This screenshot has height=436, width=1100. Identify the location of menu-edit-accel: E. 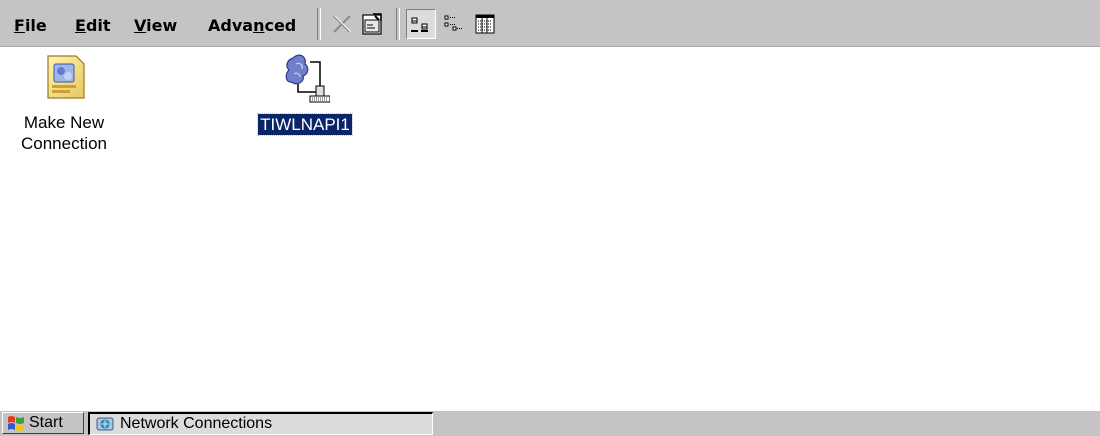
(80, 25).